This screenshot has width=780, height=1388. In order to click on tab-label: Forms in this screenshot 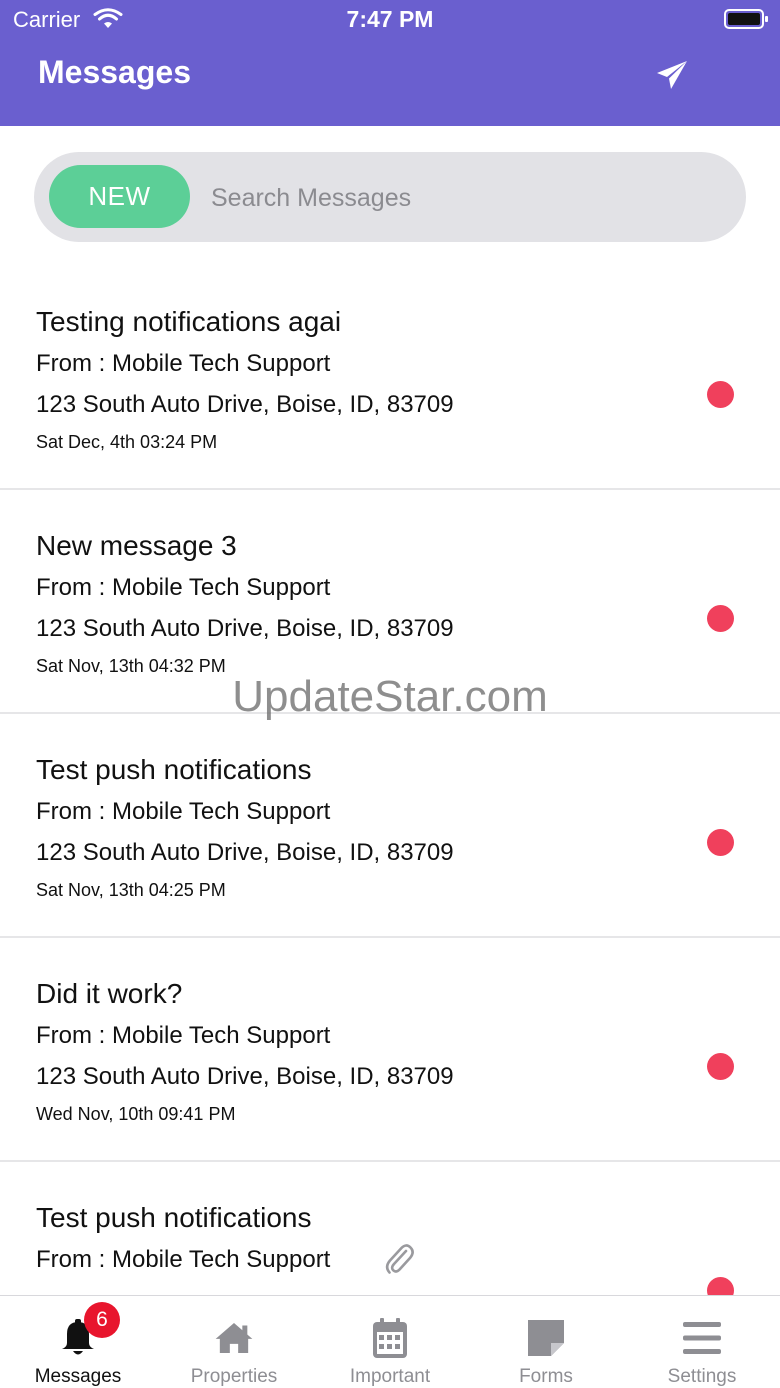, I will do `click(546, 1376)`.